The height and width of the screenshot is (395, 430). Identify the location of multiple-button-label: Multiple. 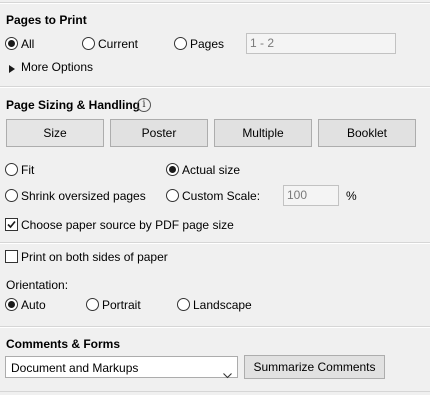
(263, 133).